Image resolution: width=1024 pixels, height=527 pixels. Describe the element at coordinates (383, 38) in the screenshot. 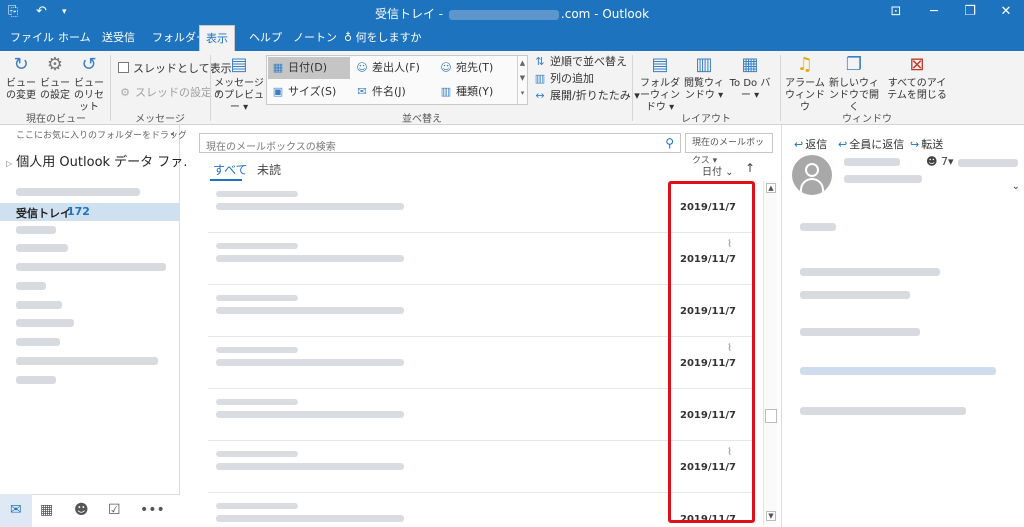

I see `tab-tell-me: ♁ 何をしますか` at that location.